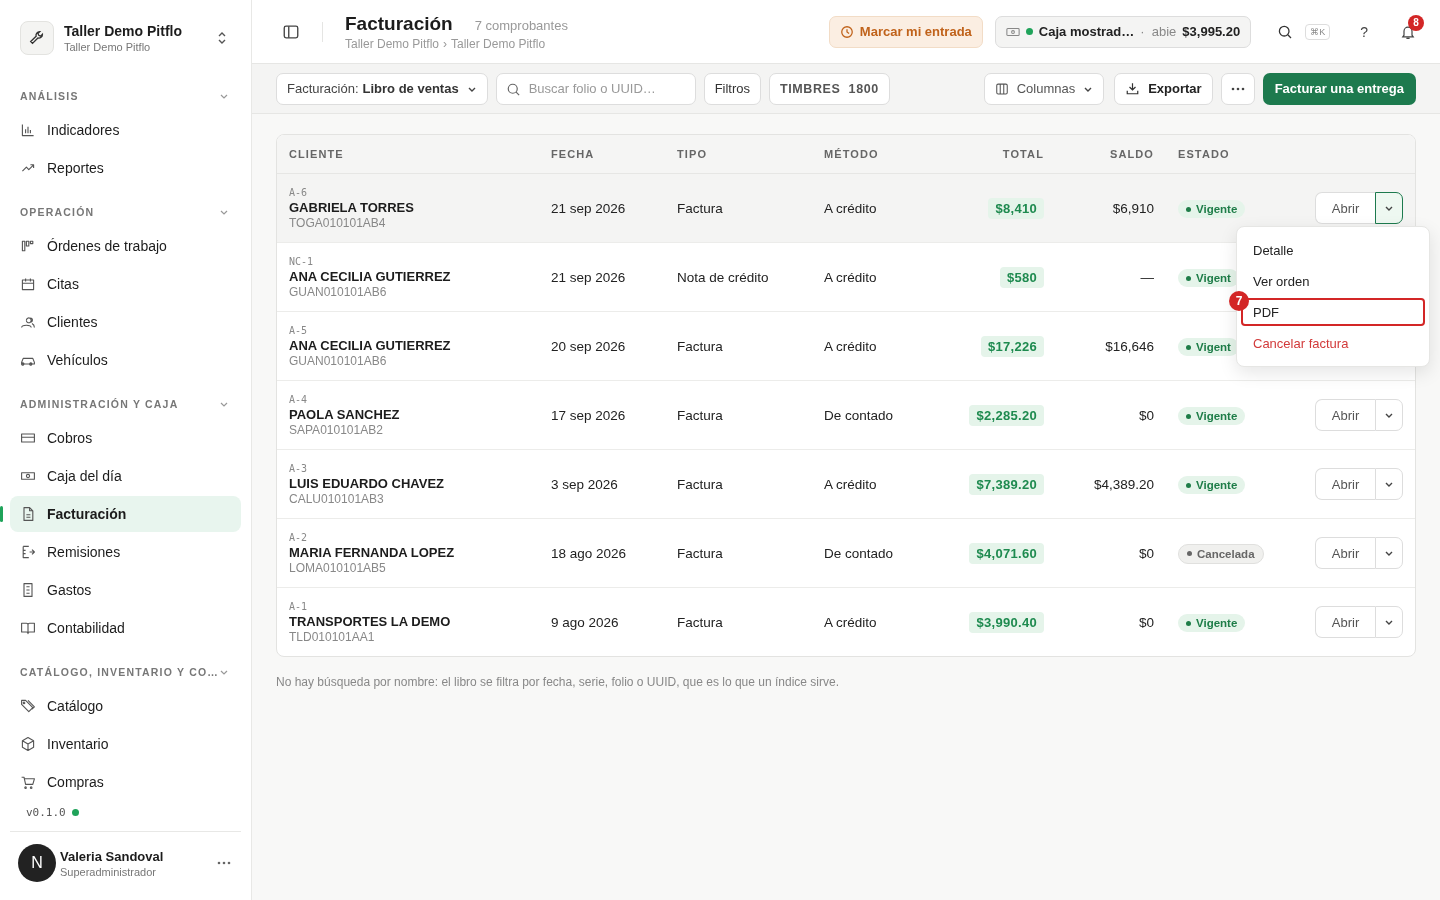 This screenshot has width=1440, height=900. I want to click on workspace-name: Taller Demo Pitflo, so click(135, 31).